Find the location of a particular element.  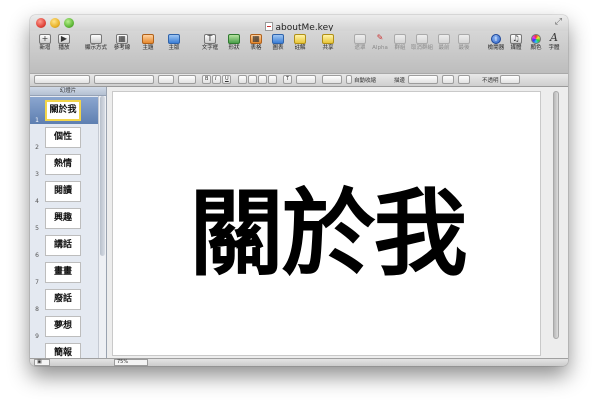

toolbar-label: 參考線 is located at coordinates (122, 48).